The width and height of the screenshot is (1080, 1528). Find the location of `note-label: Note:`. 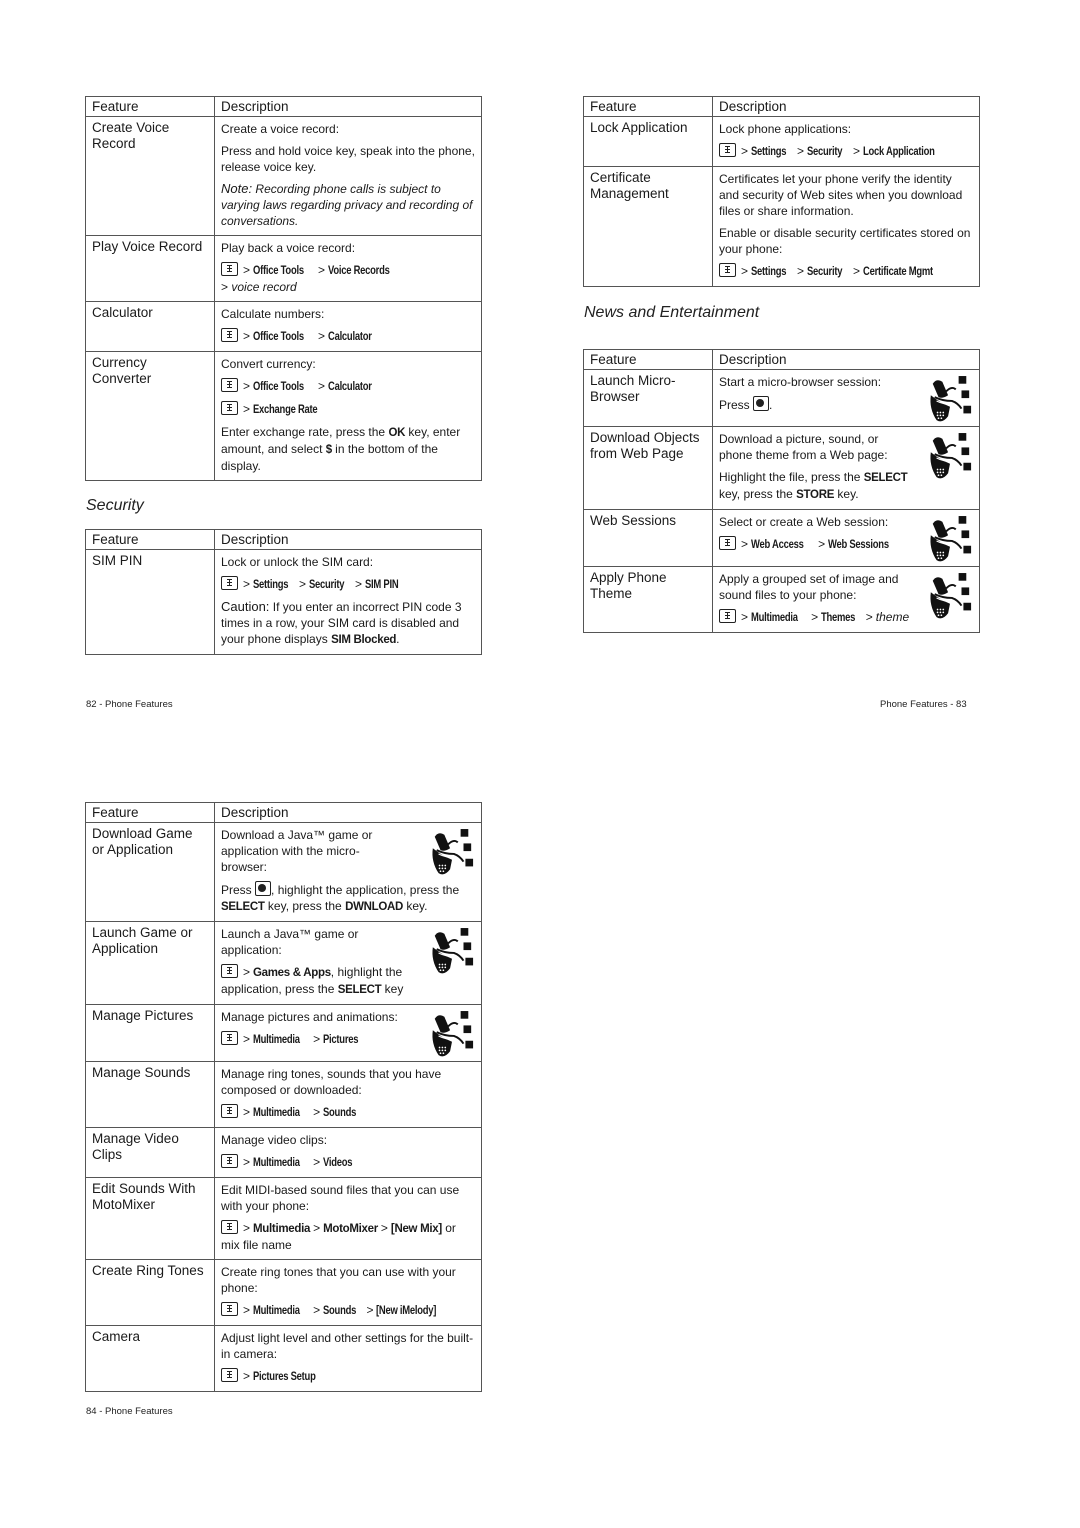

note-label: Note: is located at coordinates (237, 188).